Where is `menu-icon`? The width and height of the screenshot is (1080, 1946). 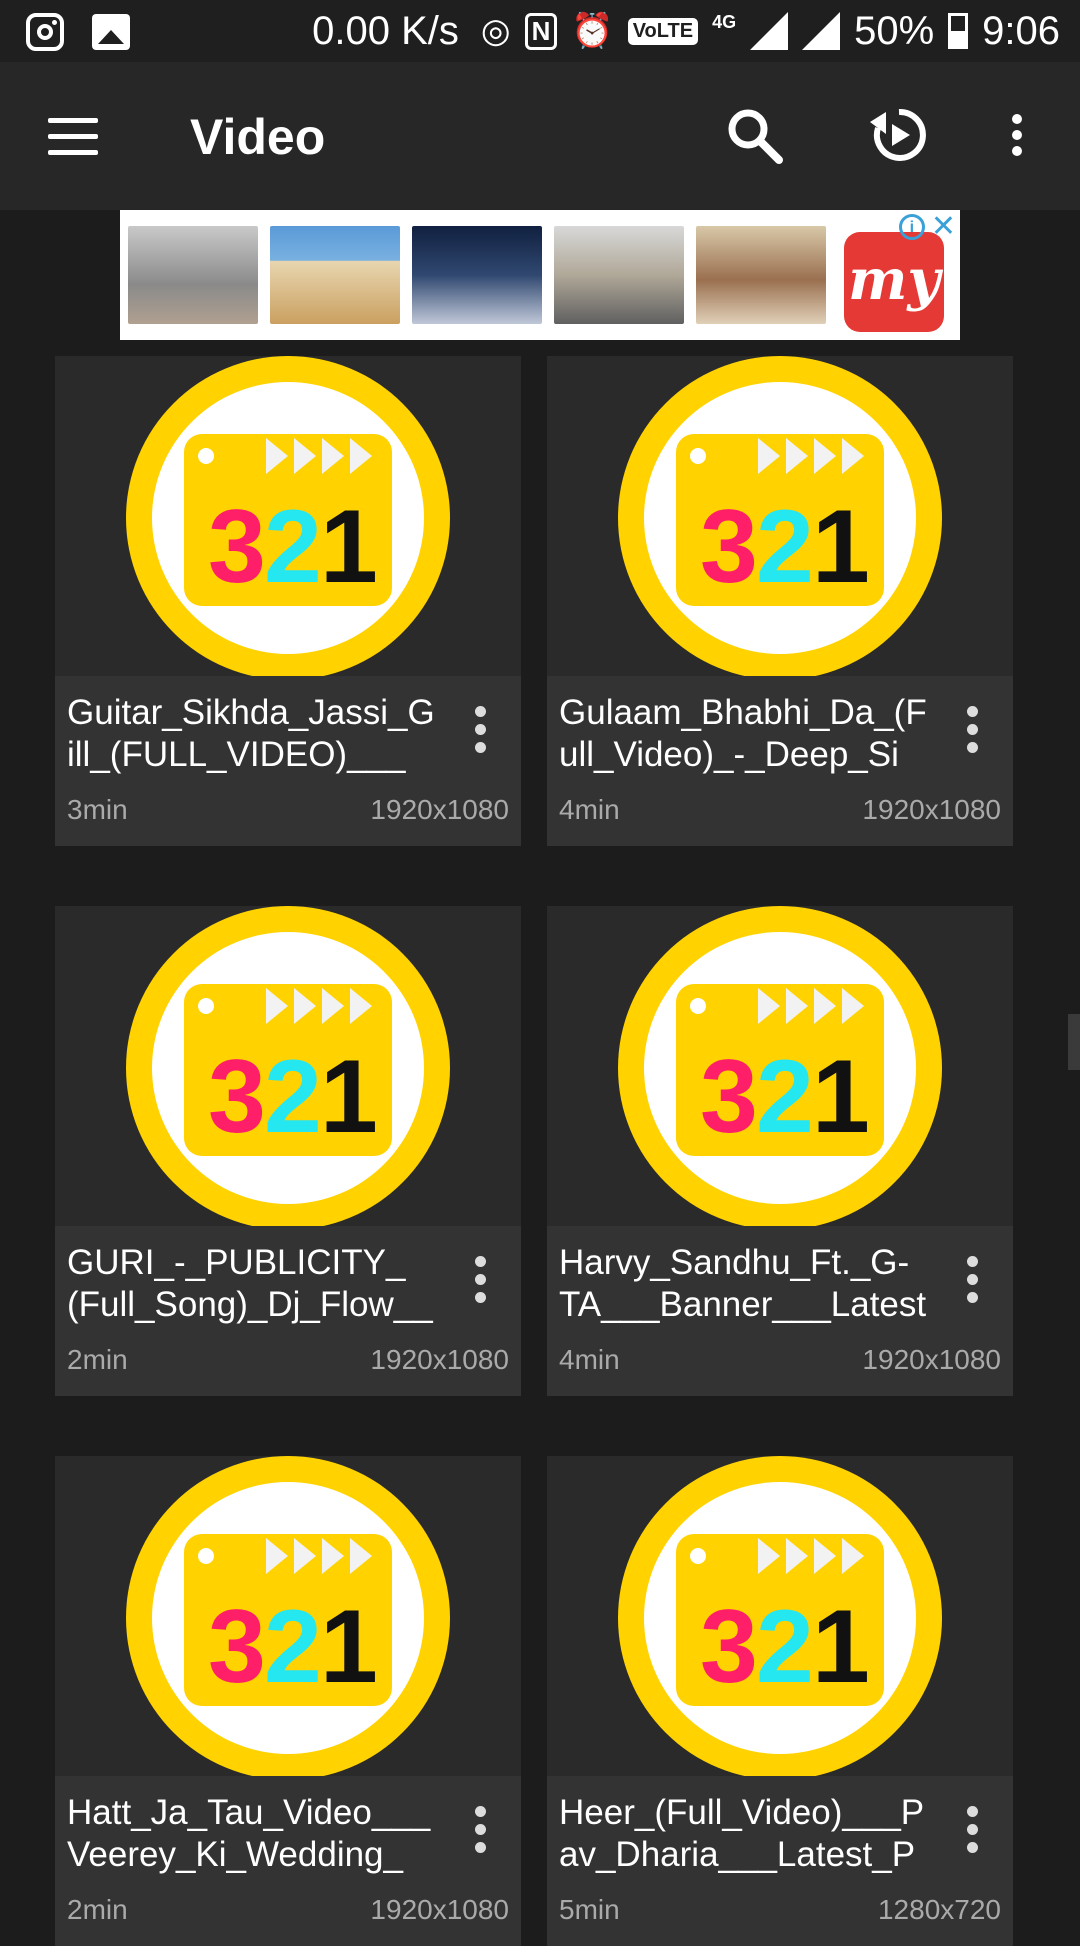
menu-icon is located at coordinates (73, 137).